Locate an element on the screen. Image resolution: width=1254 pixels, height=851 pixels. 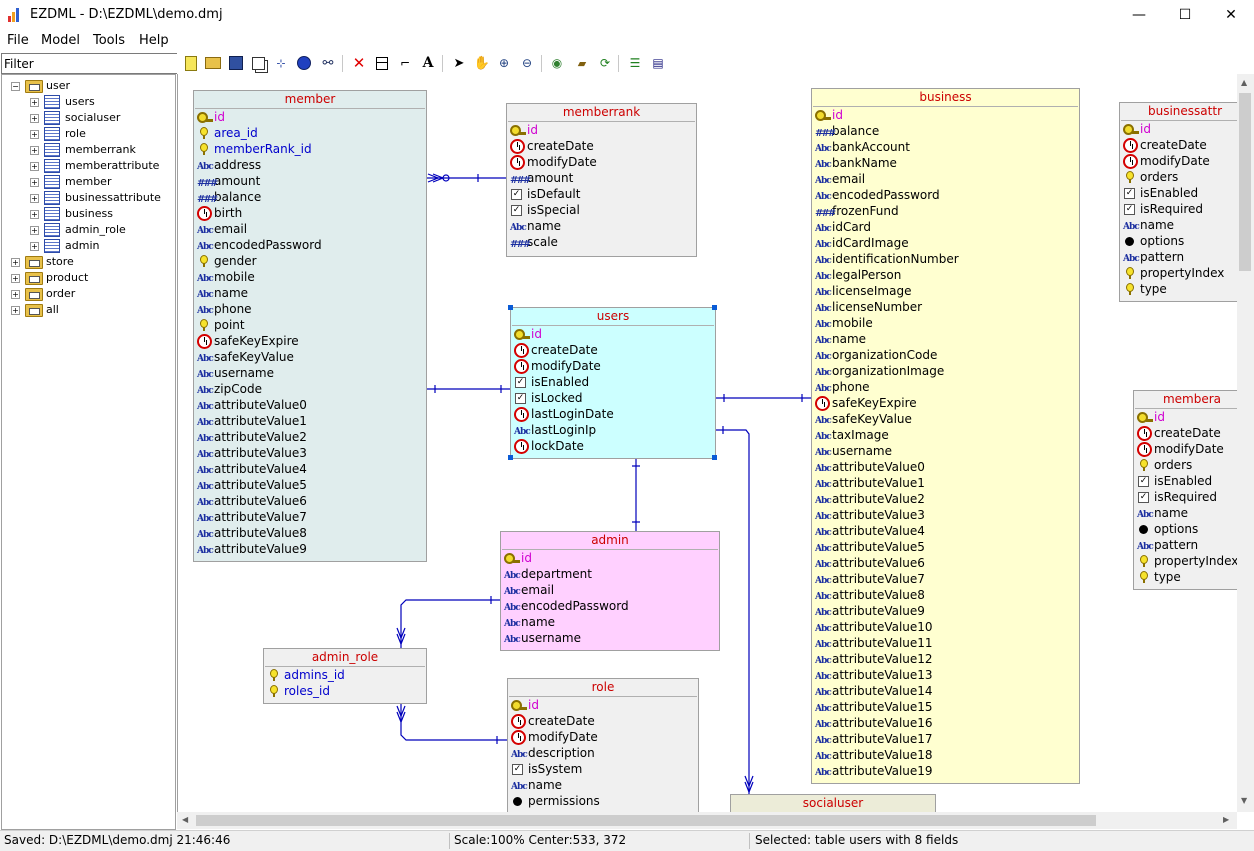
field-row: Abc idCard is located at coordinates (945, 227).